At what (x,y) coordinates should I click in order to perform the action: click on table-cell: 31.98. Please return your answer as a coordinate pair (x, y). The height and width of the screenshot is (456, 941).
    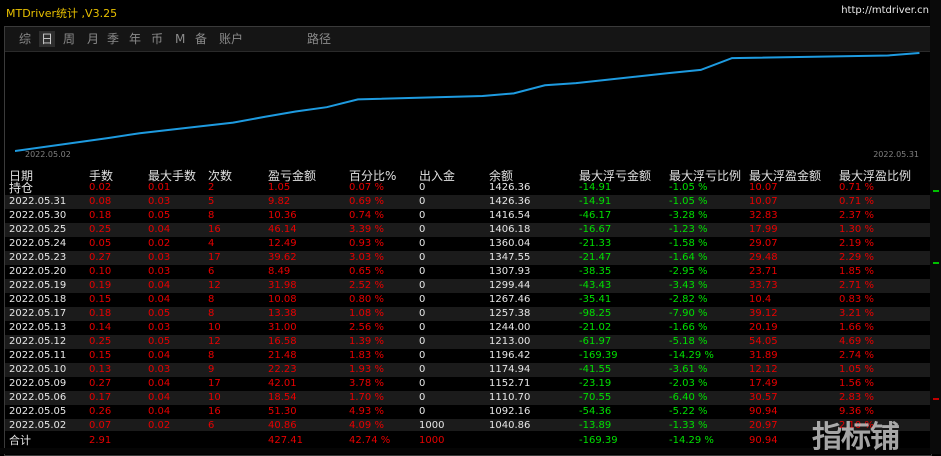
    Looking at the image, I should click on (282, 285).